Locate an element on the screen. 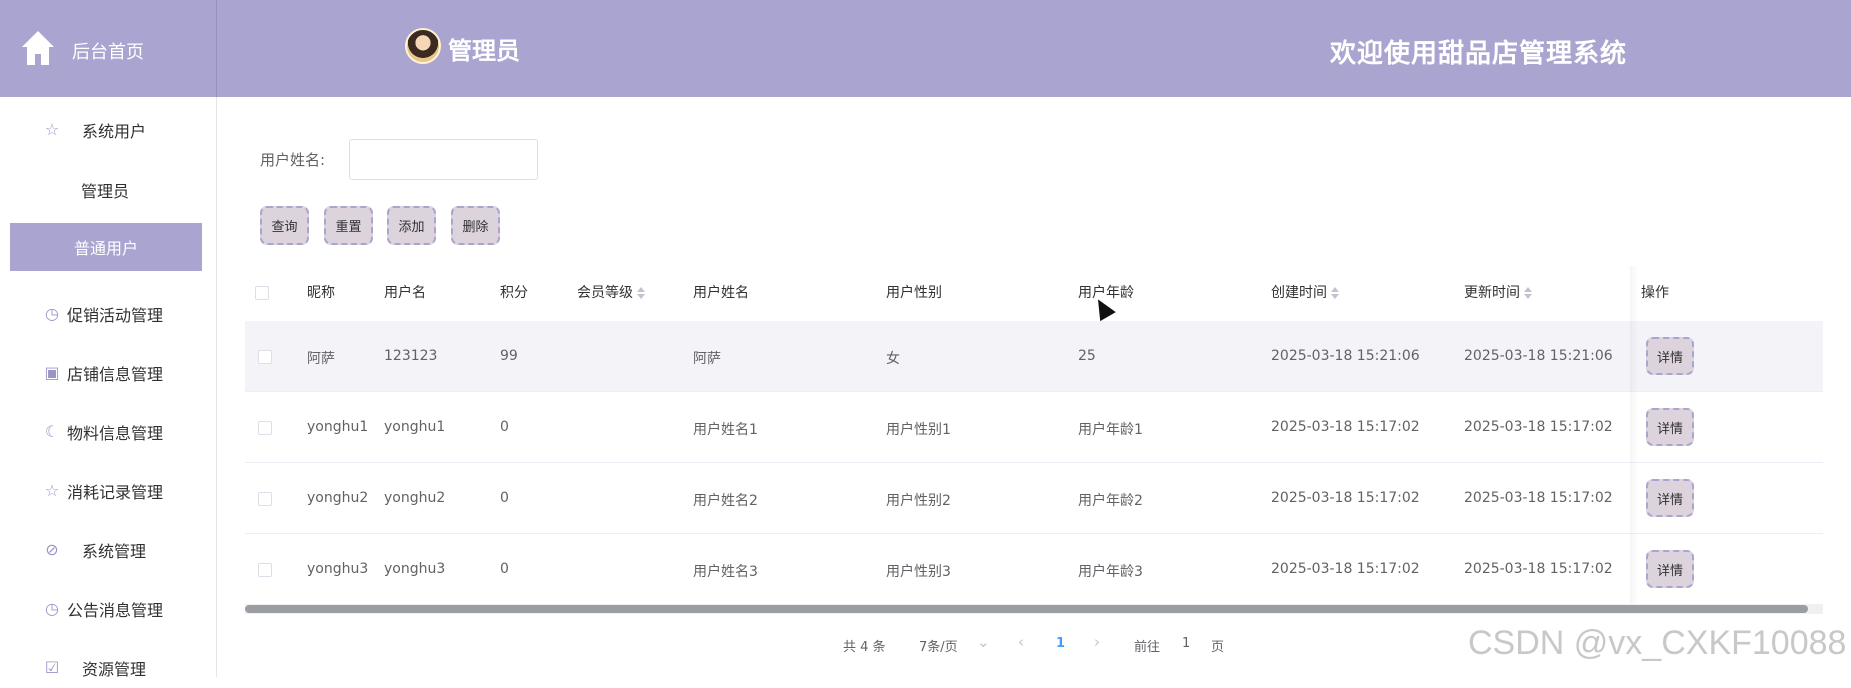  column-header-label: 创建时间 is located at coordinates (1299, 293).